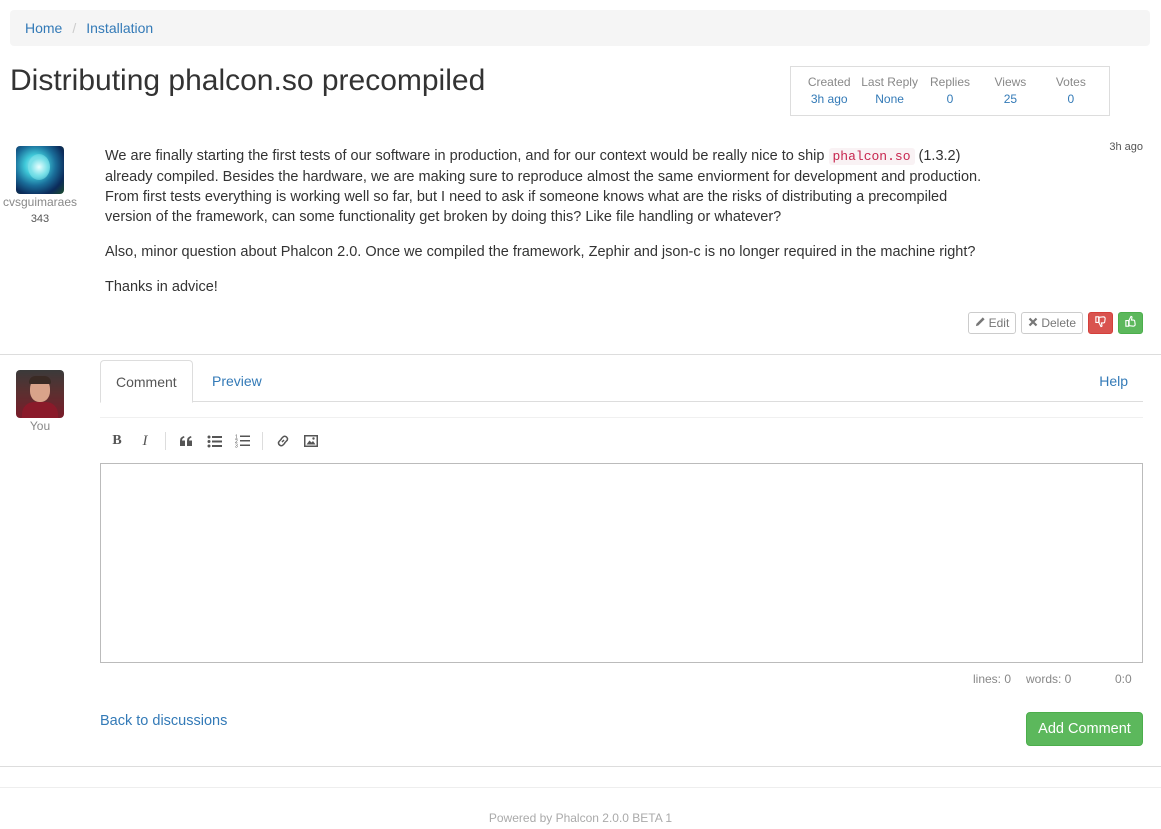  Describe the element at coordinates (999, 323) in the screenshot. I see `edit-label: Edit` at that location.